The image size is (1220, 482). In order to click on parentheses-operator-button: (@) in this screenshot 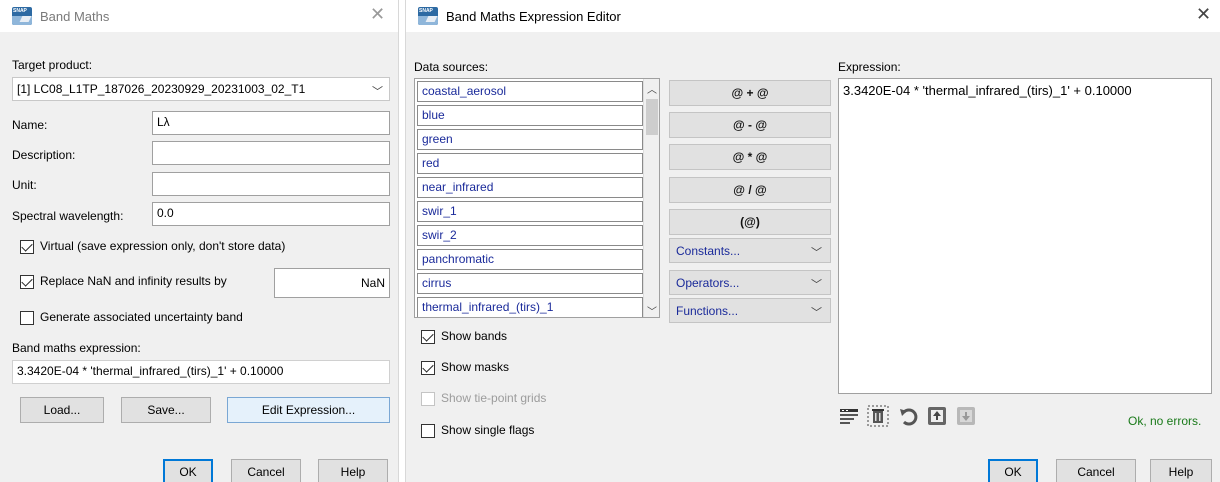, I will do `click(750, 222)`.